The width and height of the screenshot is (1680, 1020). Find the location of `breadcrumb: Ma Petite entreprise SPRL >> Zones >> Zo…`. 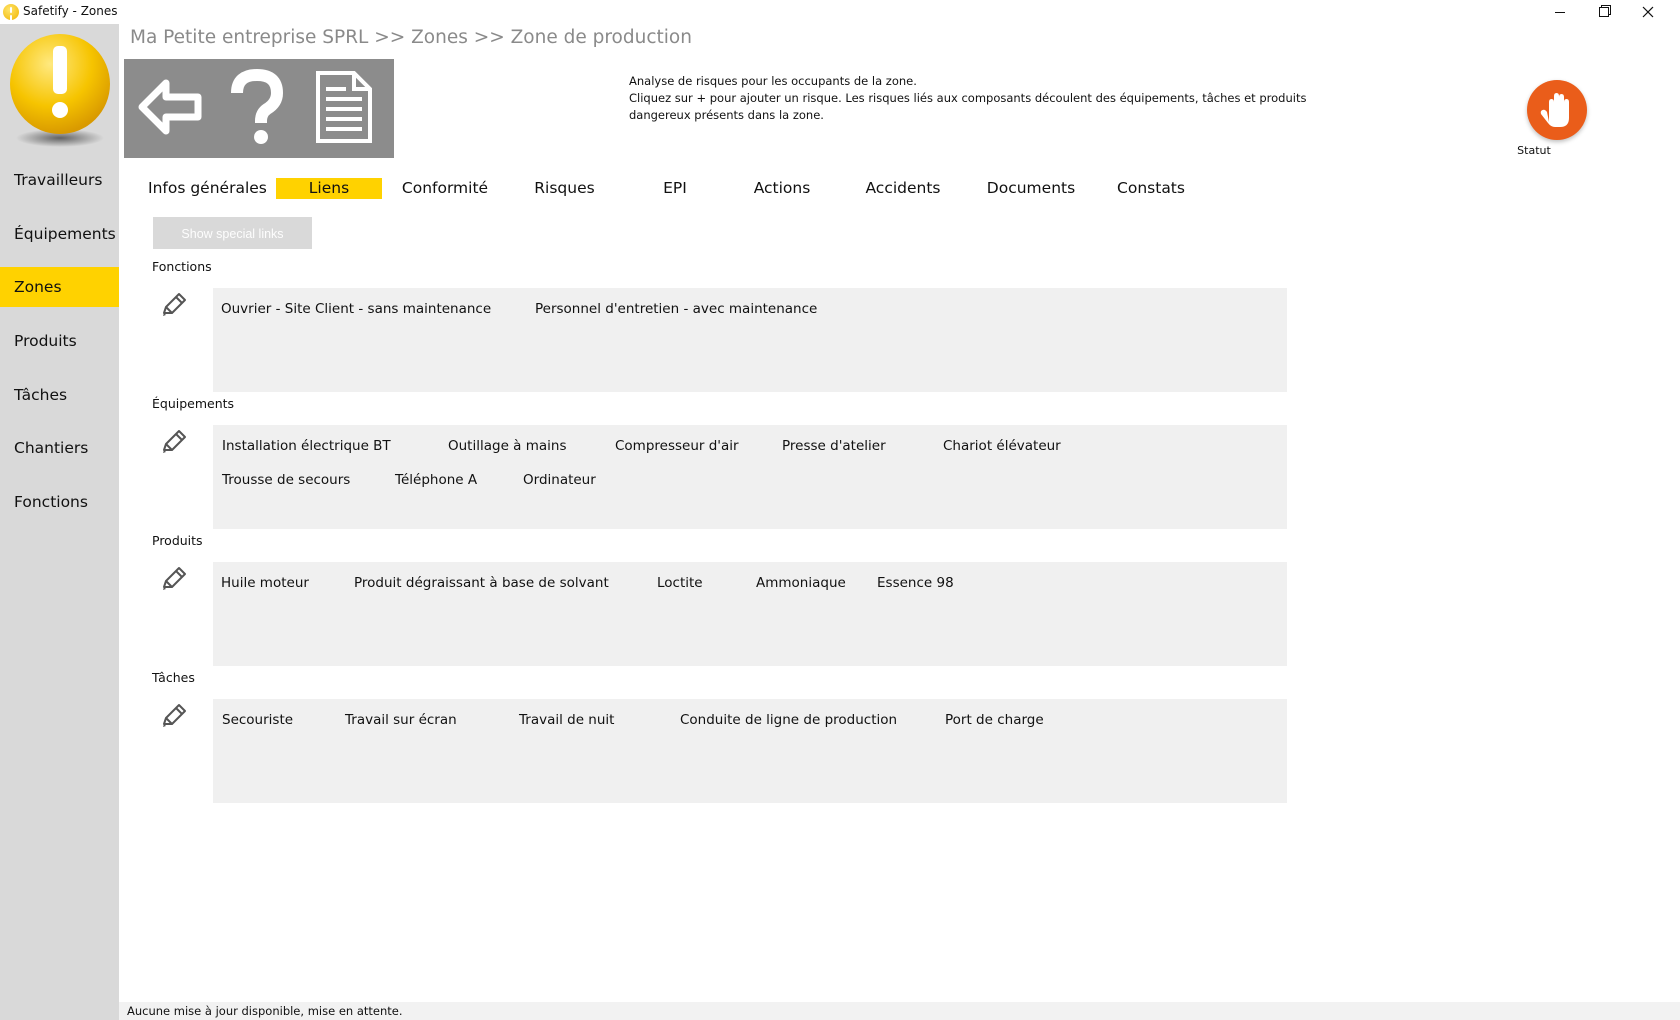

breadcrumb: Ma Petite entreprise SPRL >> Zones >> Zo… is located at coordinates (411, 37).